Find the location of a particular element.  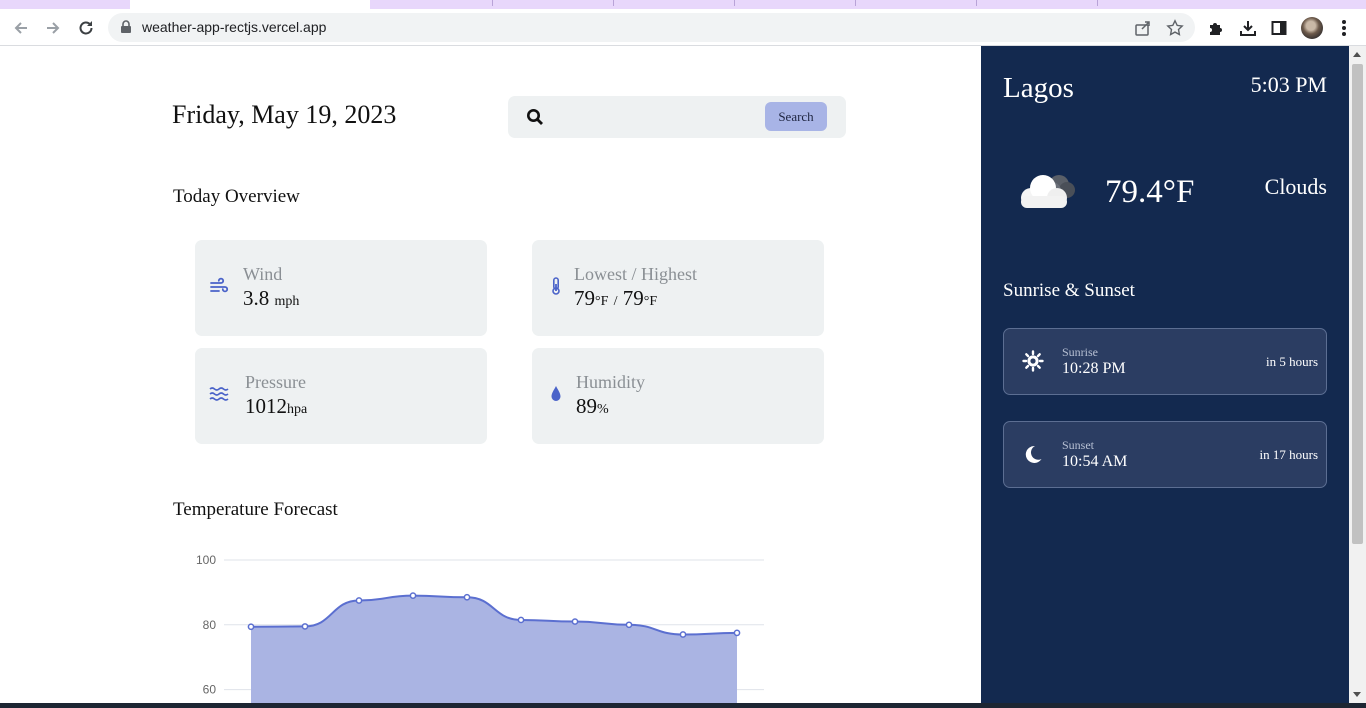

wind-label: Wind is located at coordinates (263, 274).